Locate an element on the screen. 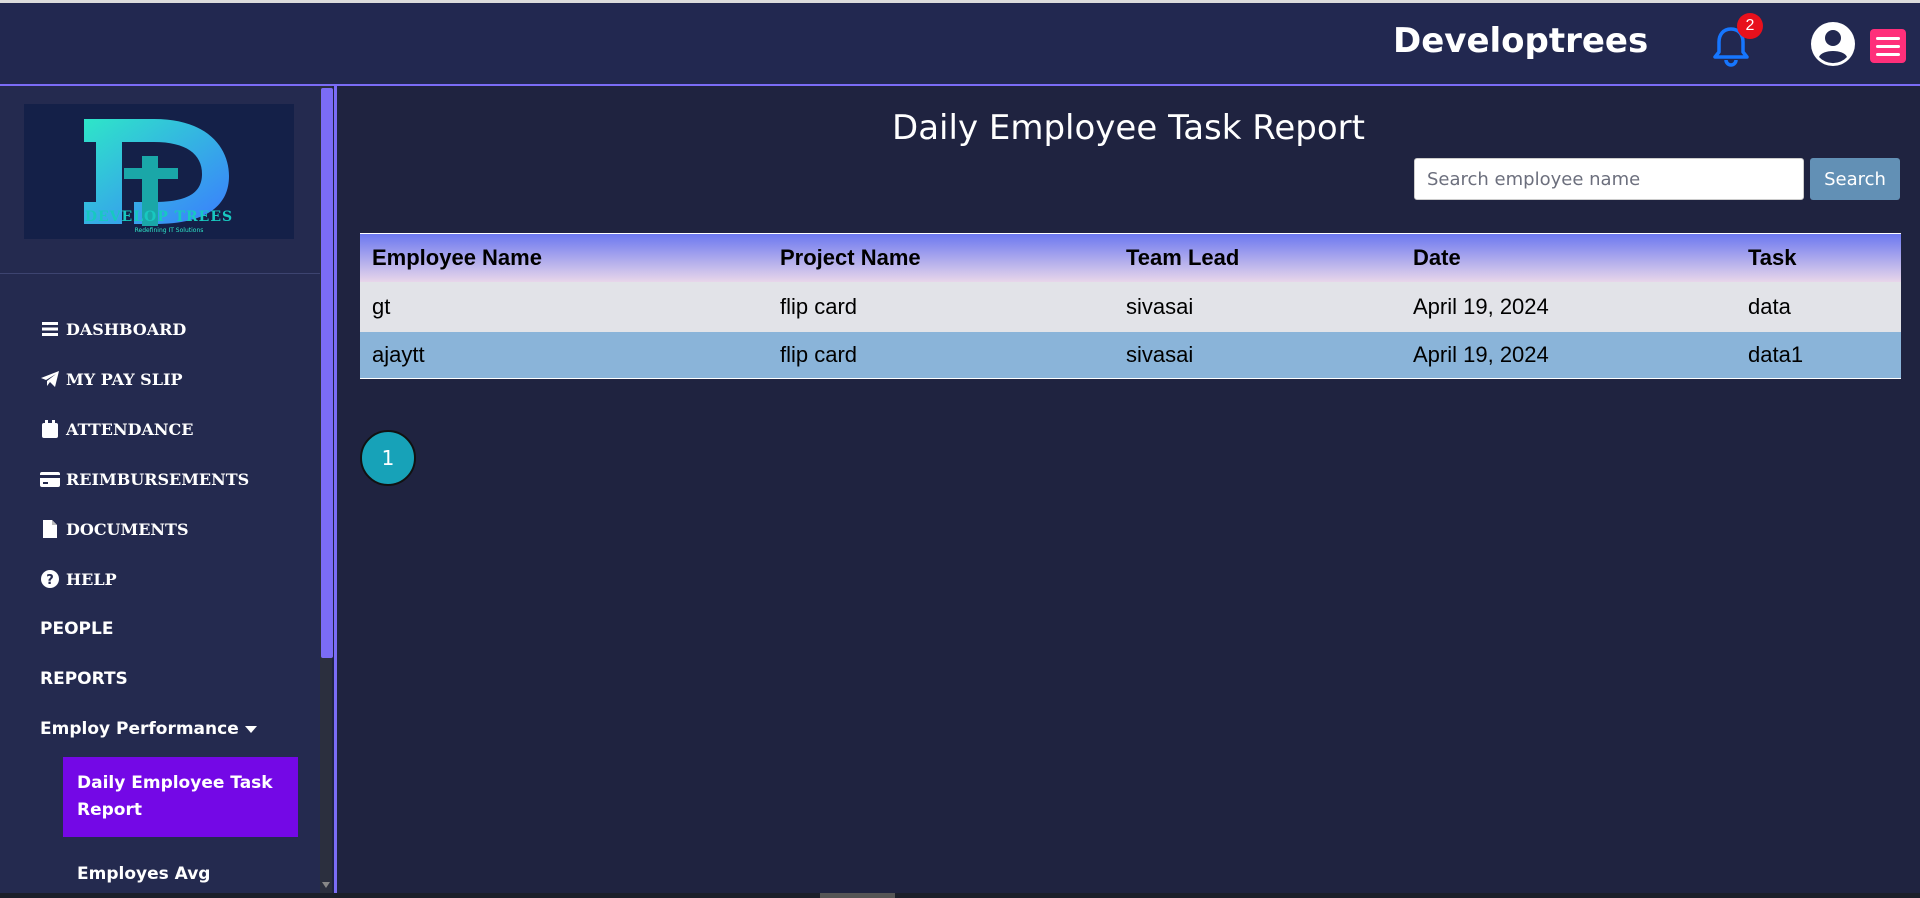  sidebar-subitem-employes-avg: Employes Avg is located at coordinates (143, 874).